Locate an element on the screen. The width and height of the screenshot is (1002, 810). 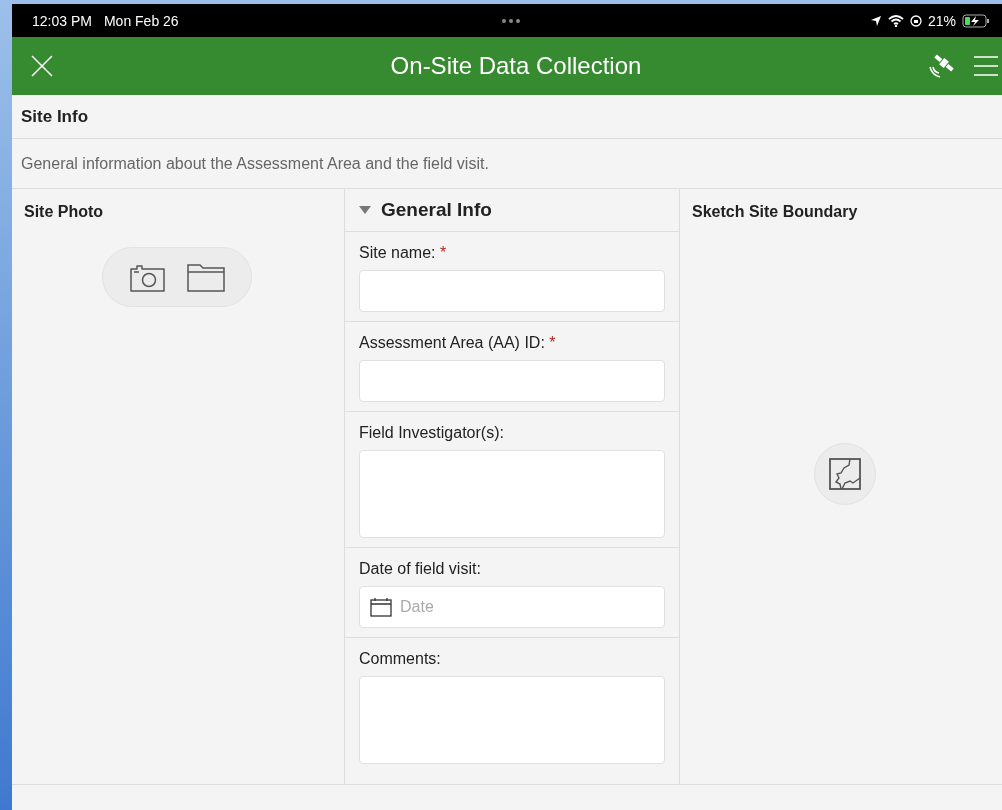
app-title: On-Site Data Collection is located at coordinates (516, 66).